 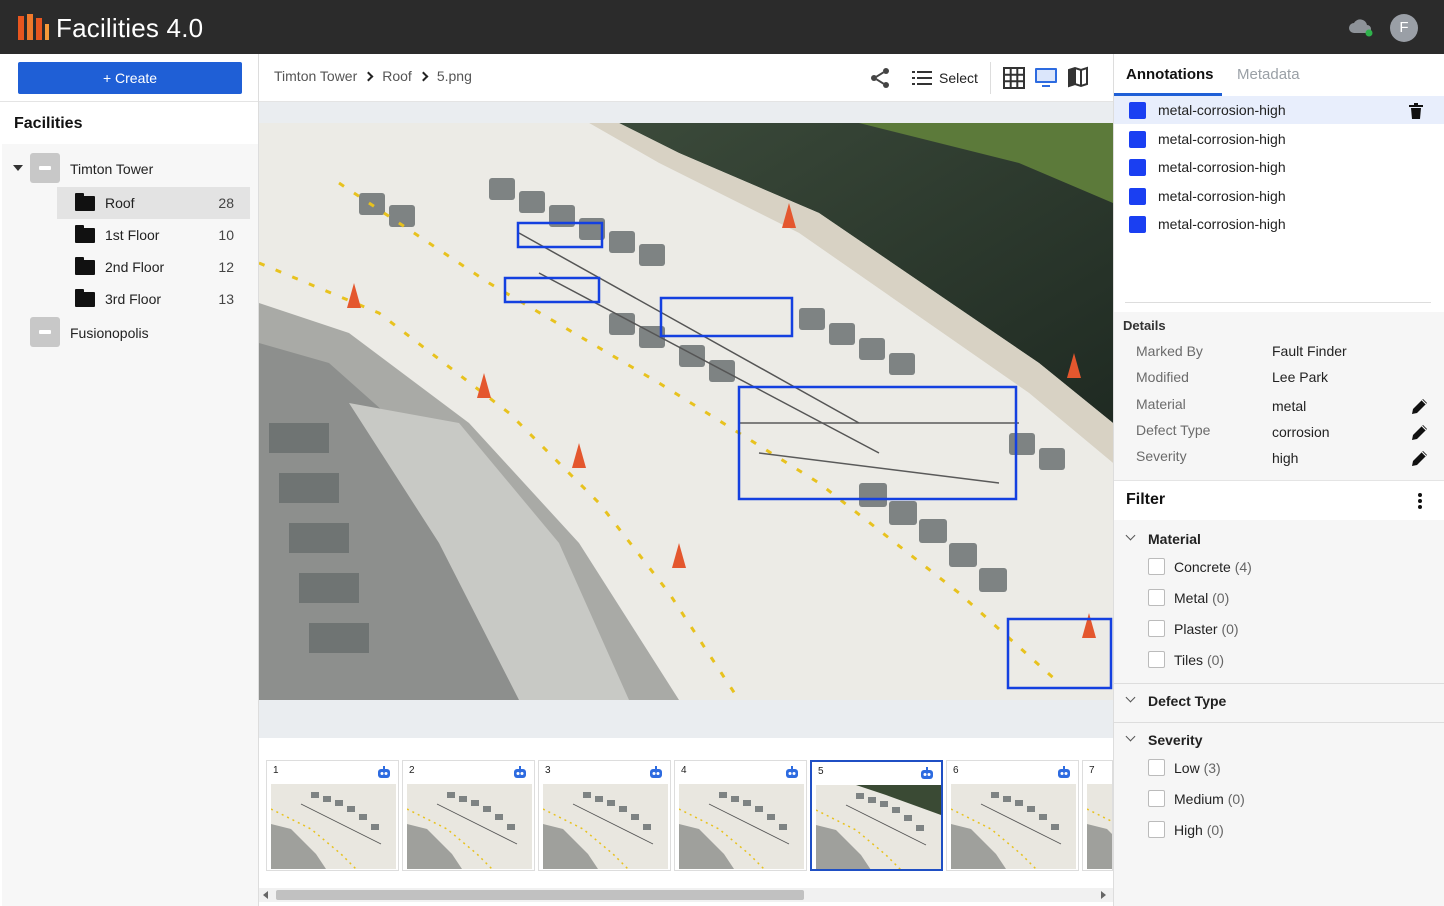 What do you see at coordinates (120, 203) in the screenshot?
I see `folder-label: Roof` at bounding box center [120, 203].